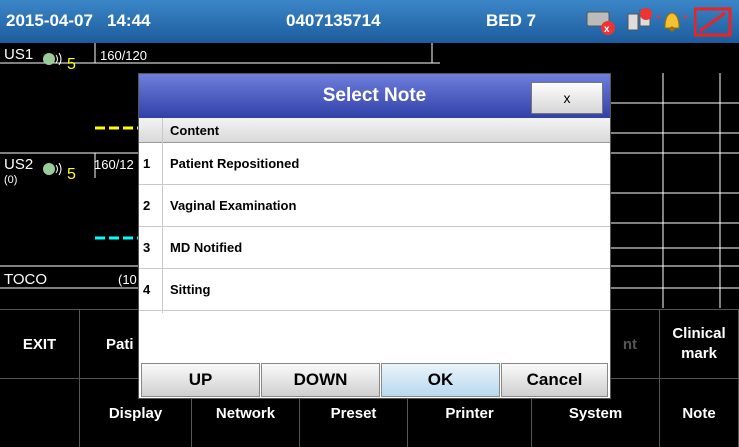  I want to click on us1-label: US1, so click(19, 54).